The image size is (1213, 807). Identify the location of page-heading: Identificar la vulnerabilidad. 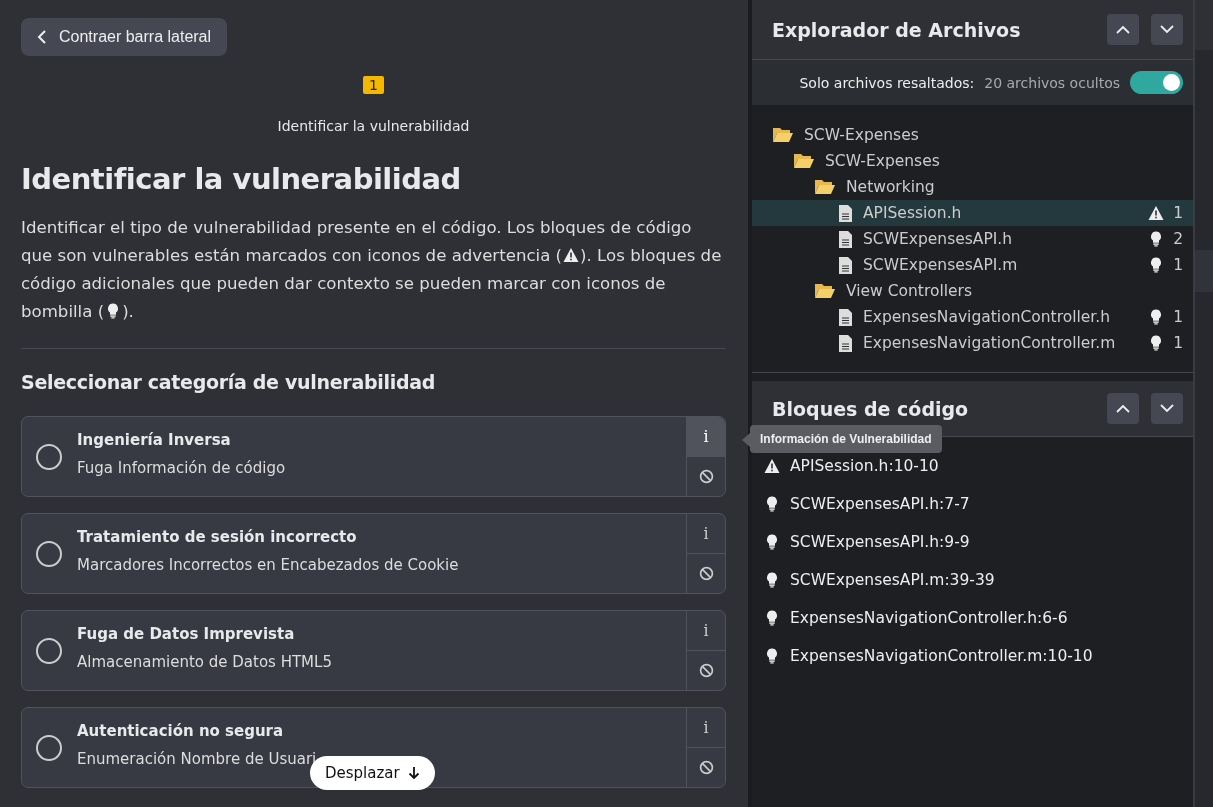
(241, 179).